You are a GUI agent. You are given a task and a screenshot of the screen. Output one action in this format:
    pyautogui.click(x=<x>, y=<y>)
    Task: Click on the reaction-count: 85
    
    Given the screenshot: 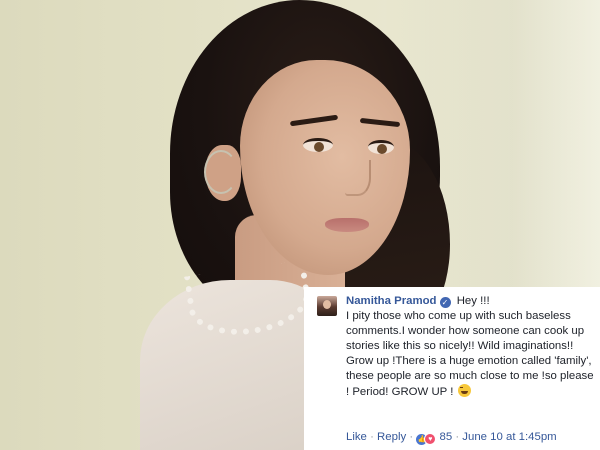 What is the action you would take?
    pyautogui.click(x=446, y=437)
    